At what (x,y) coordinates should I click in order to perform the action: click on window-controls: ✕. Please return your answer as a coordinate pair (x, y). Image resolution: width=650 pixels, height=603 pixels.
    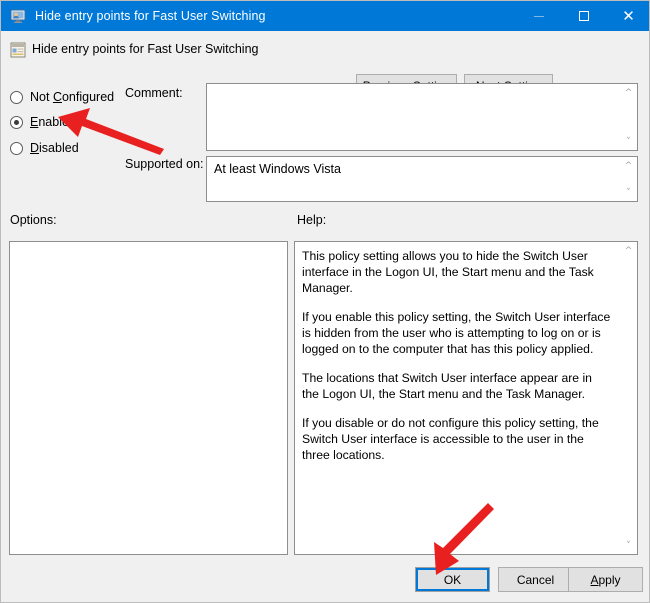
    Looking at the image, I should click on (582, 16).